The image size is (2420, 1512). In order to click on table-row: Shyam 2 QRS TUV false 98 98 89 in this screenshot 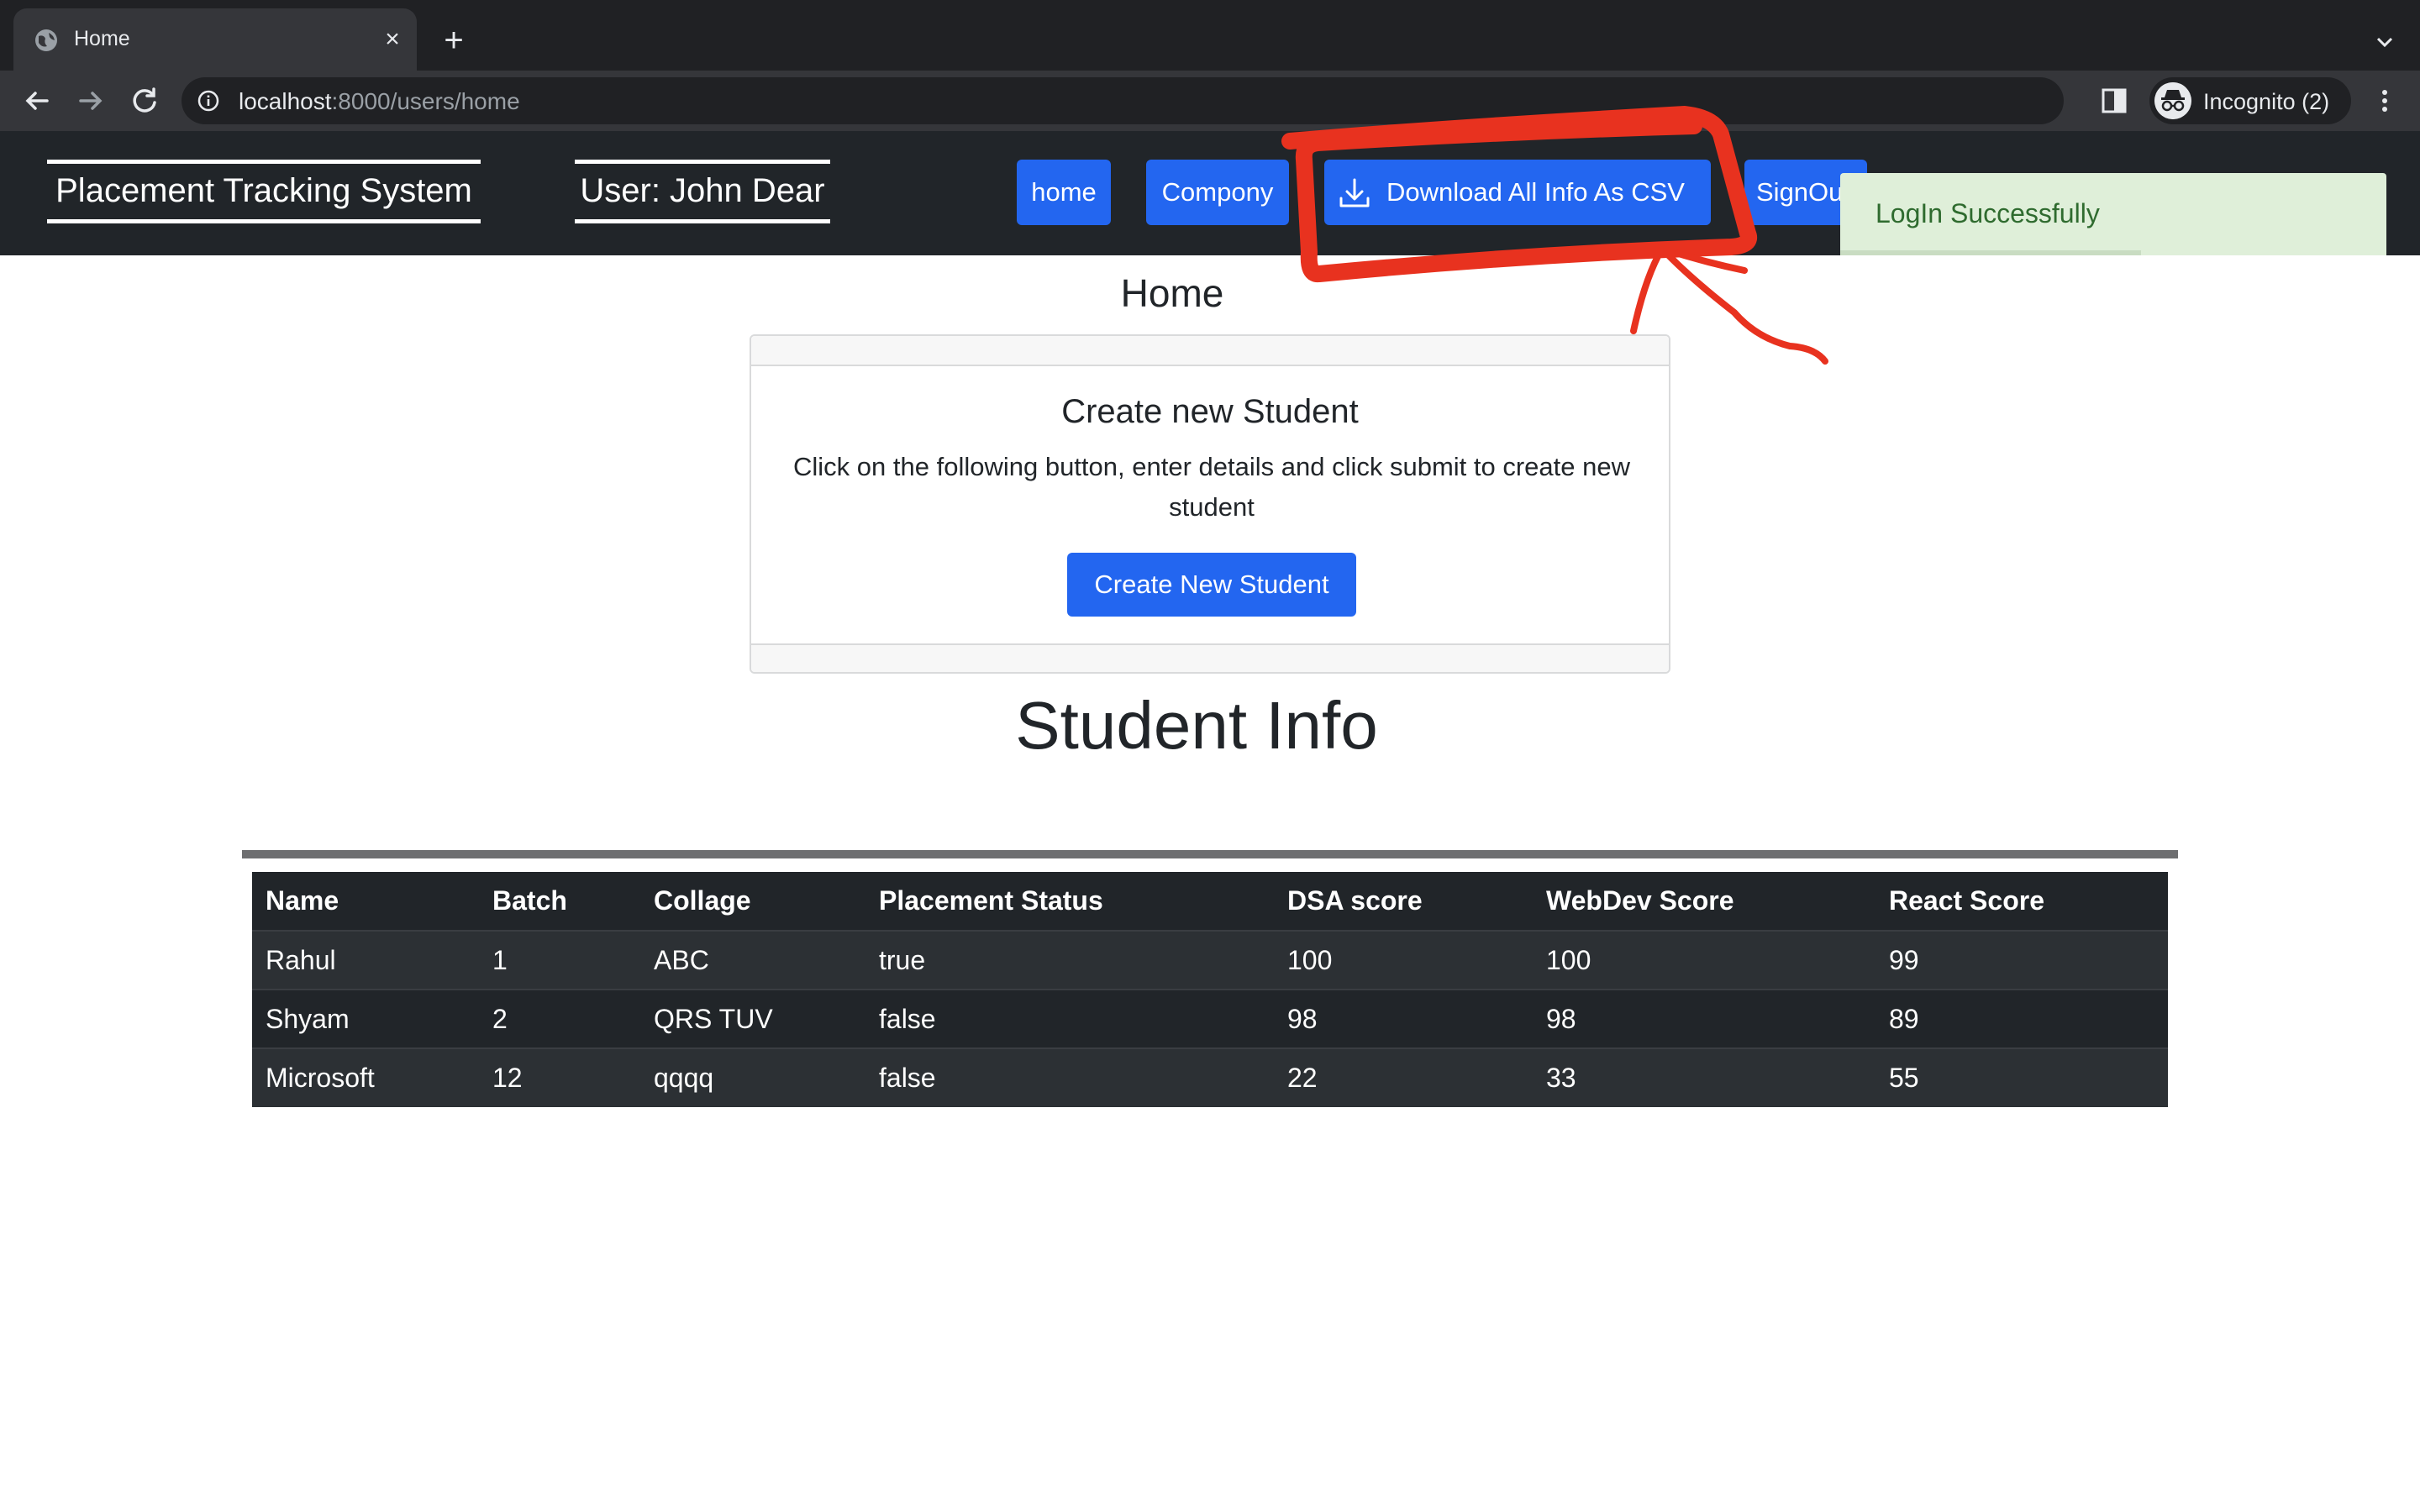, I will do `click(1210, 1019)`.